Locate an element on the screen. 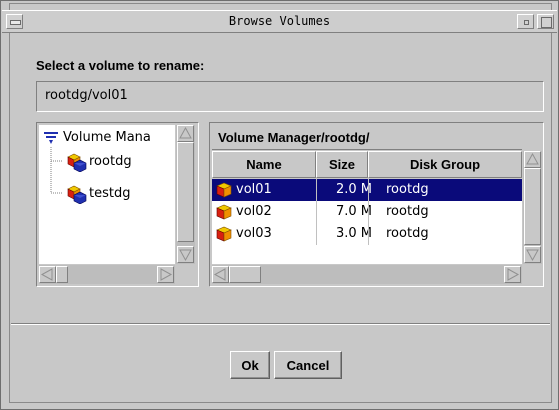 This screenshot has width=559, height=410. cell-size: 3.0 M is located at coordinates (354, 233).